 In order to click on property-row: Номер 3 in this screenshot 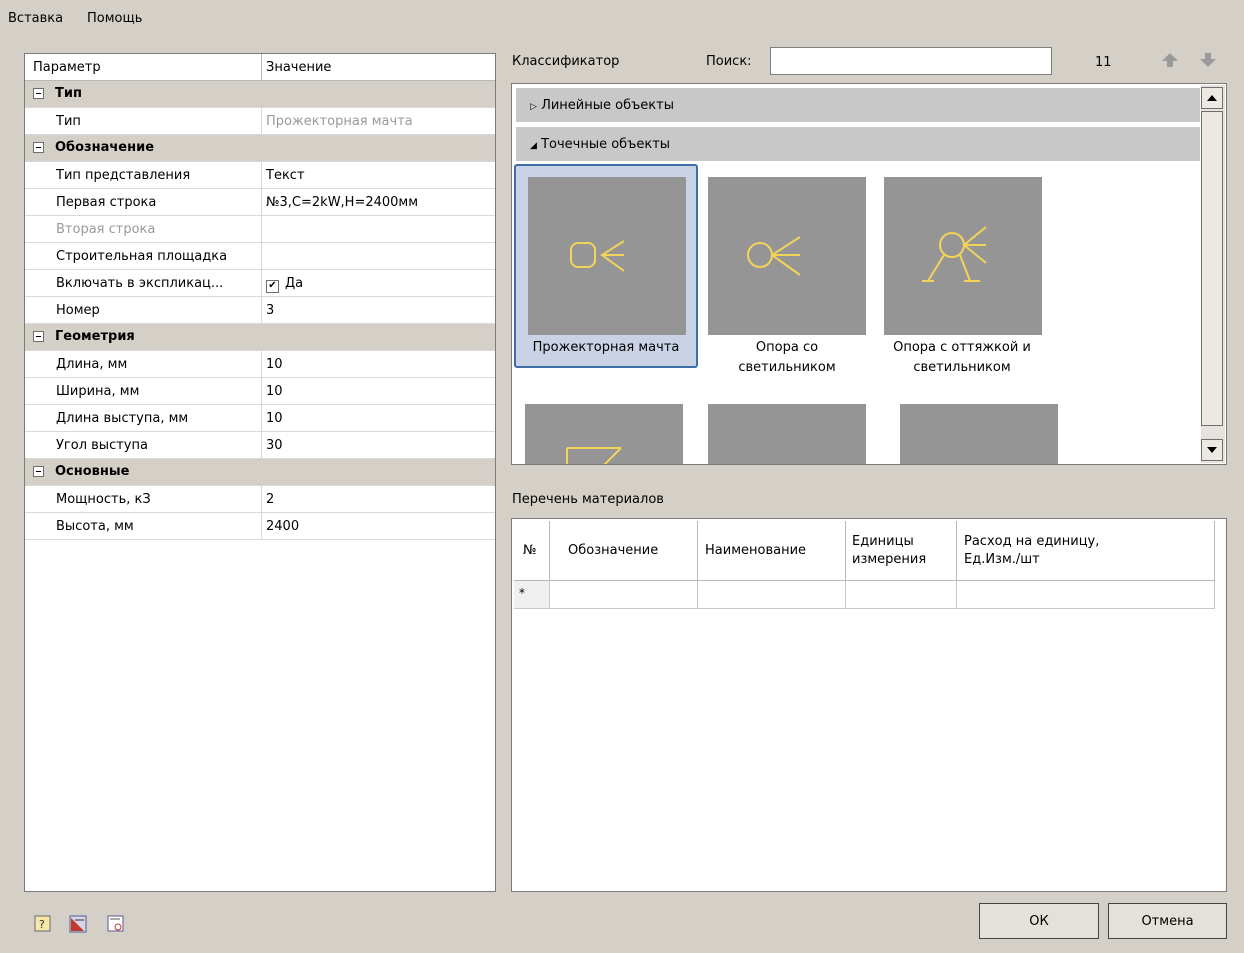, I will do `click(260, 310)`.